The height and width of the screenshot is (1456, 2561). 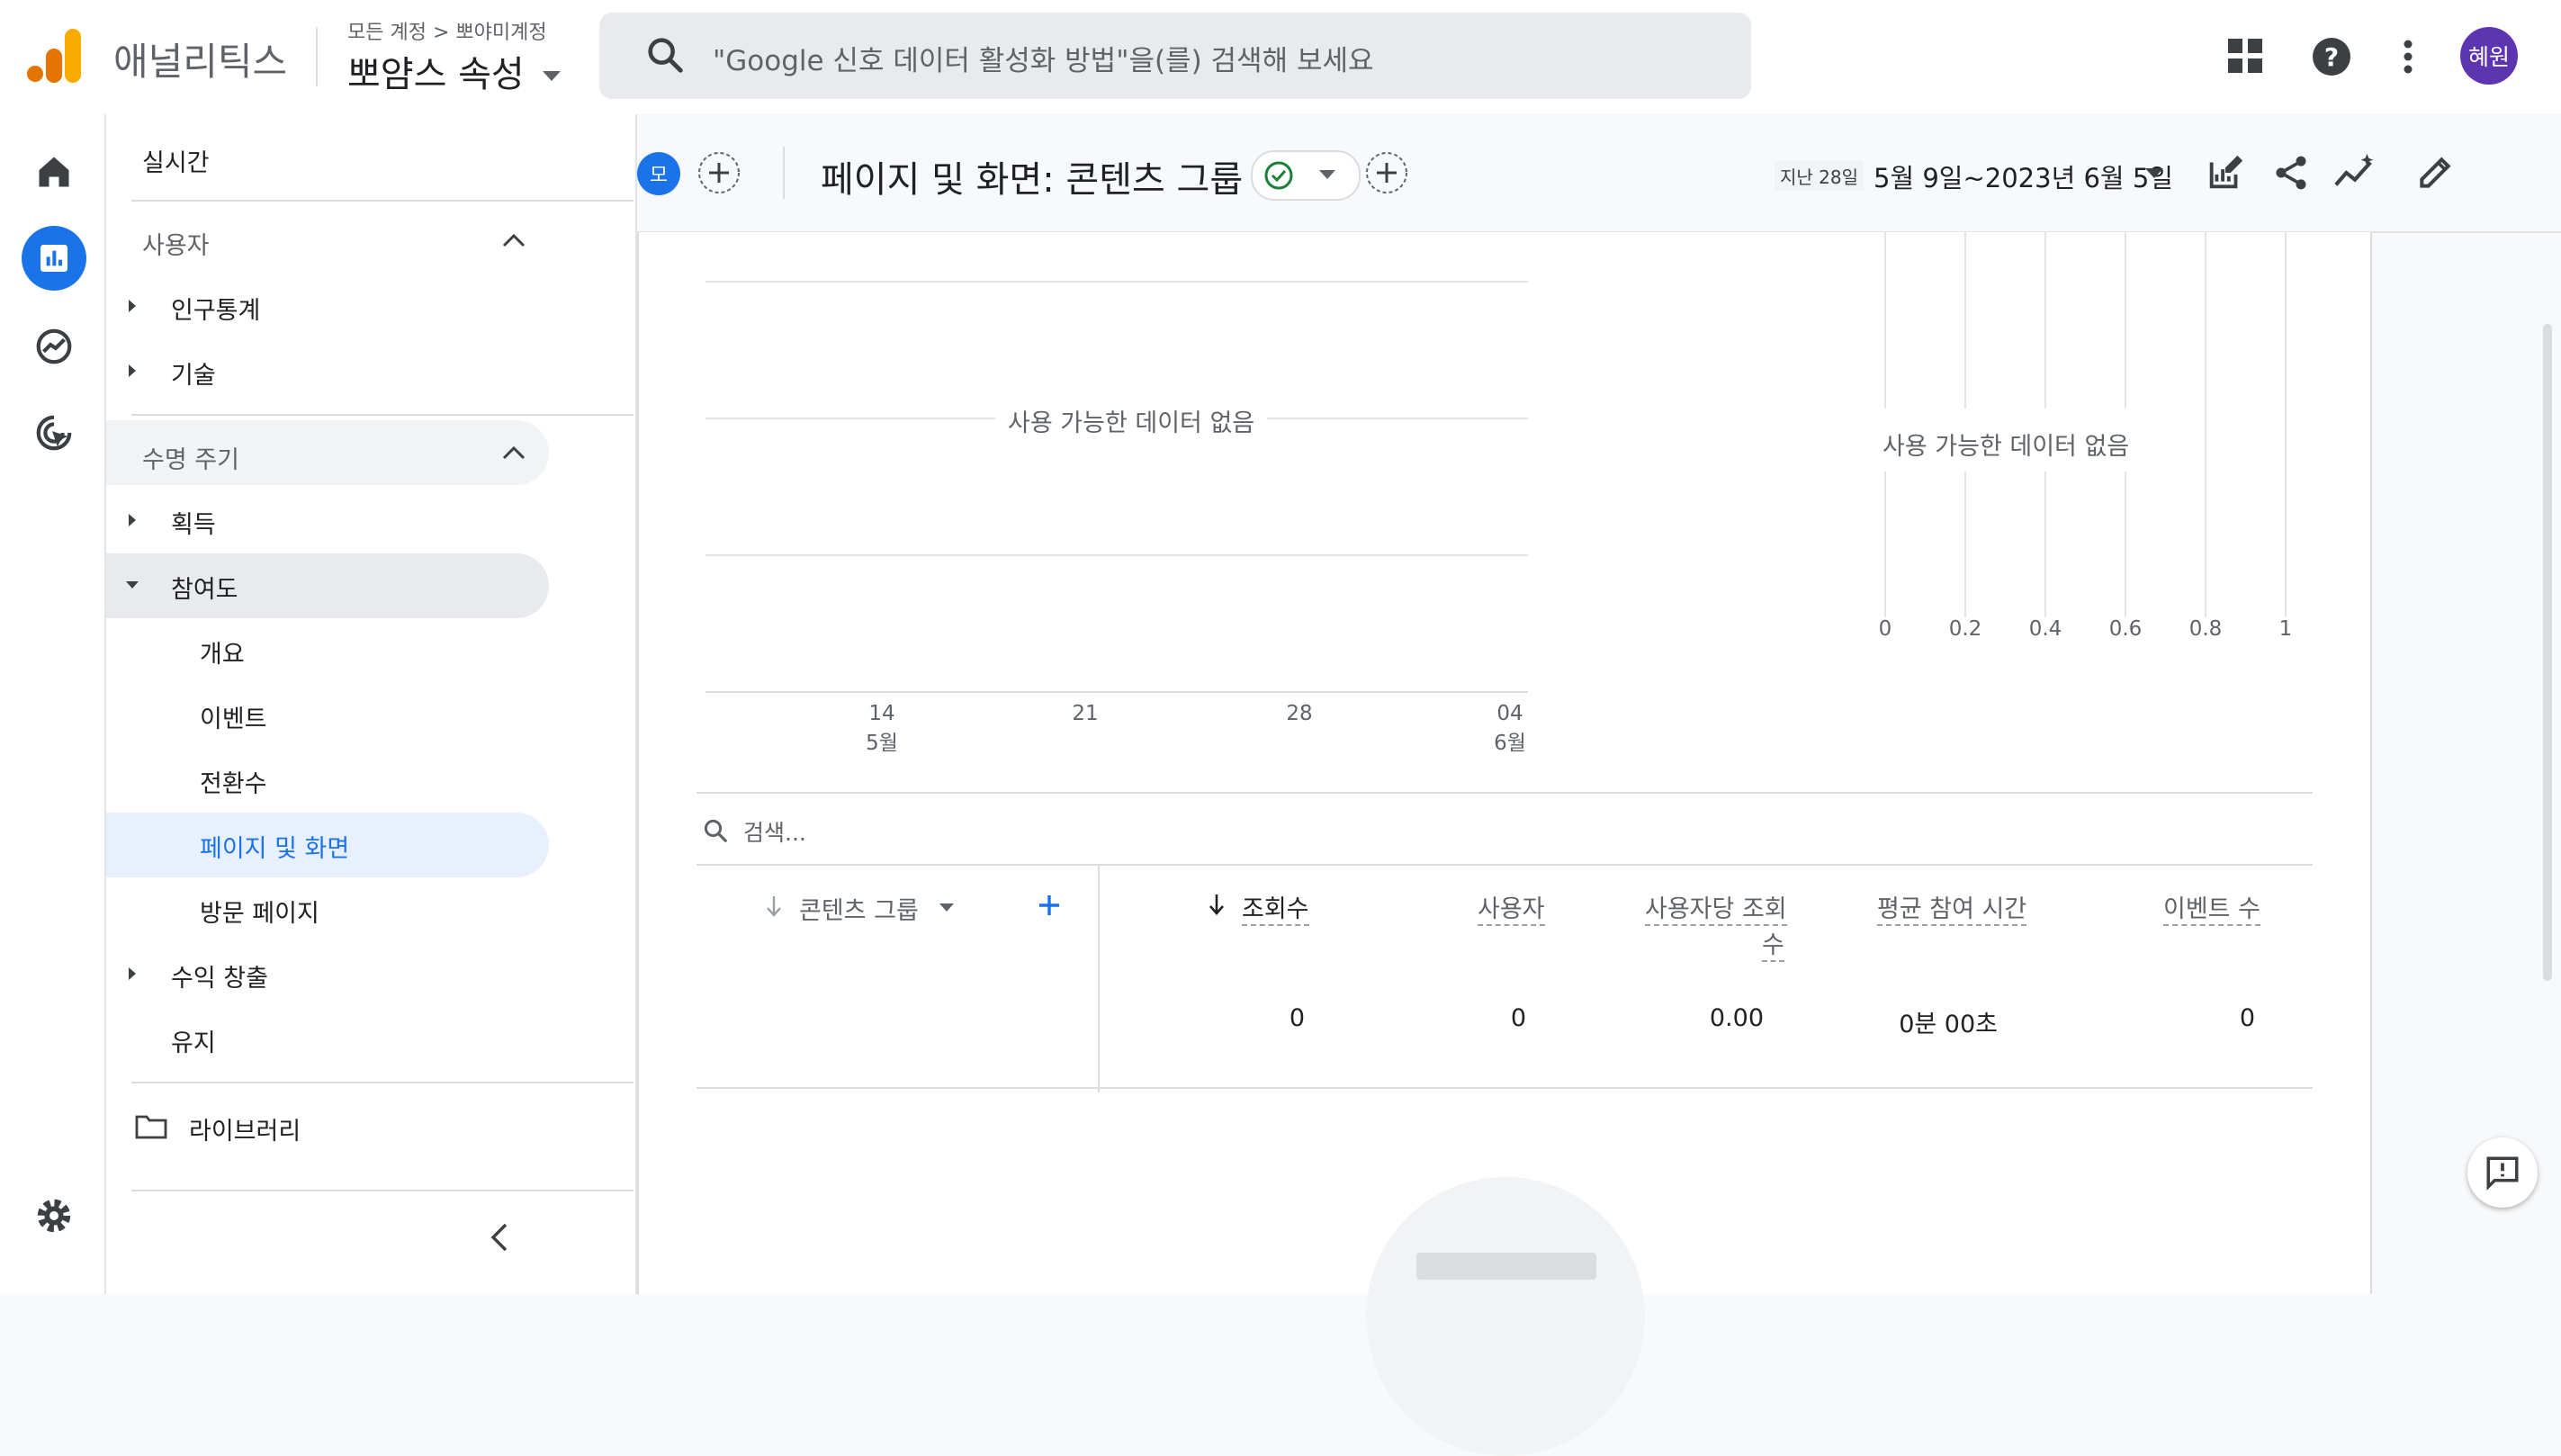 I want to click on comparison-chip: 모, so click(x=658, y=173).